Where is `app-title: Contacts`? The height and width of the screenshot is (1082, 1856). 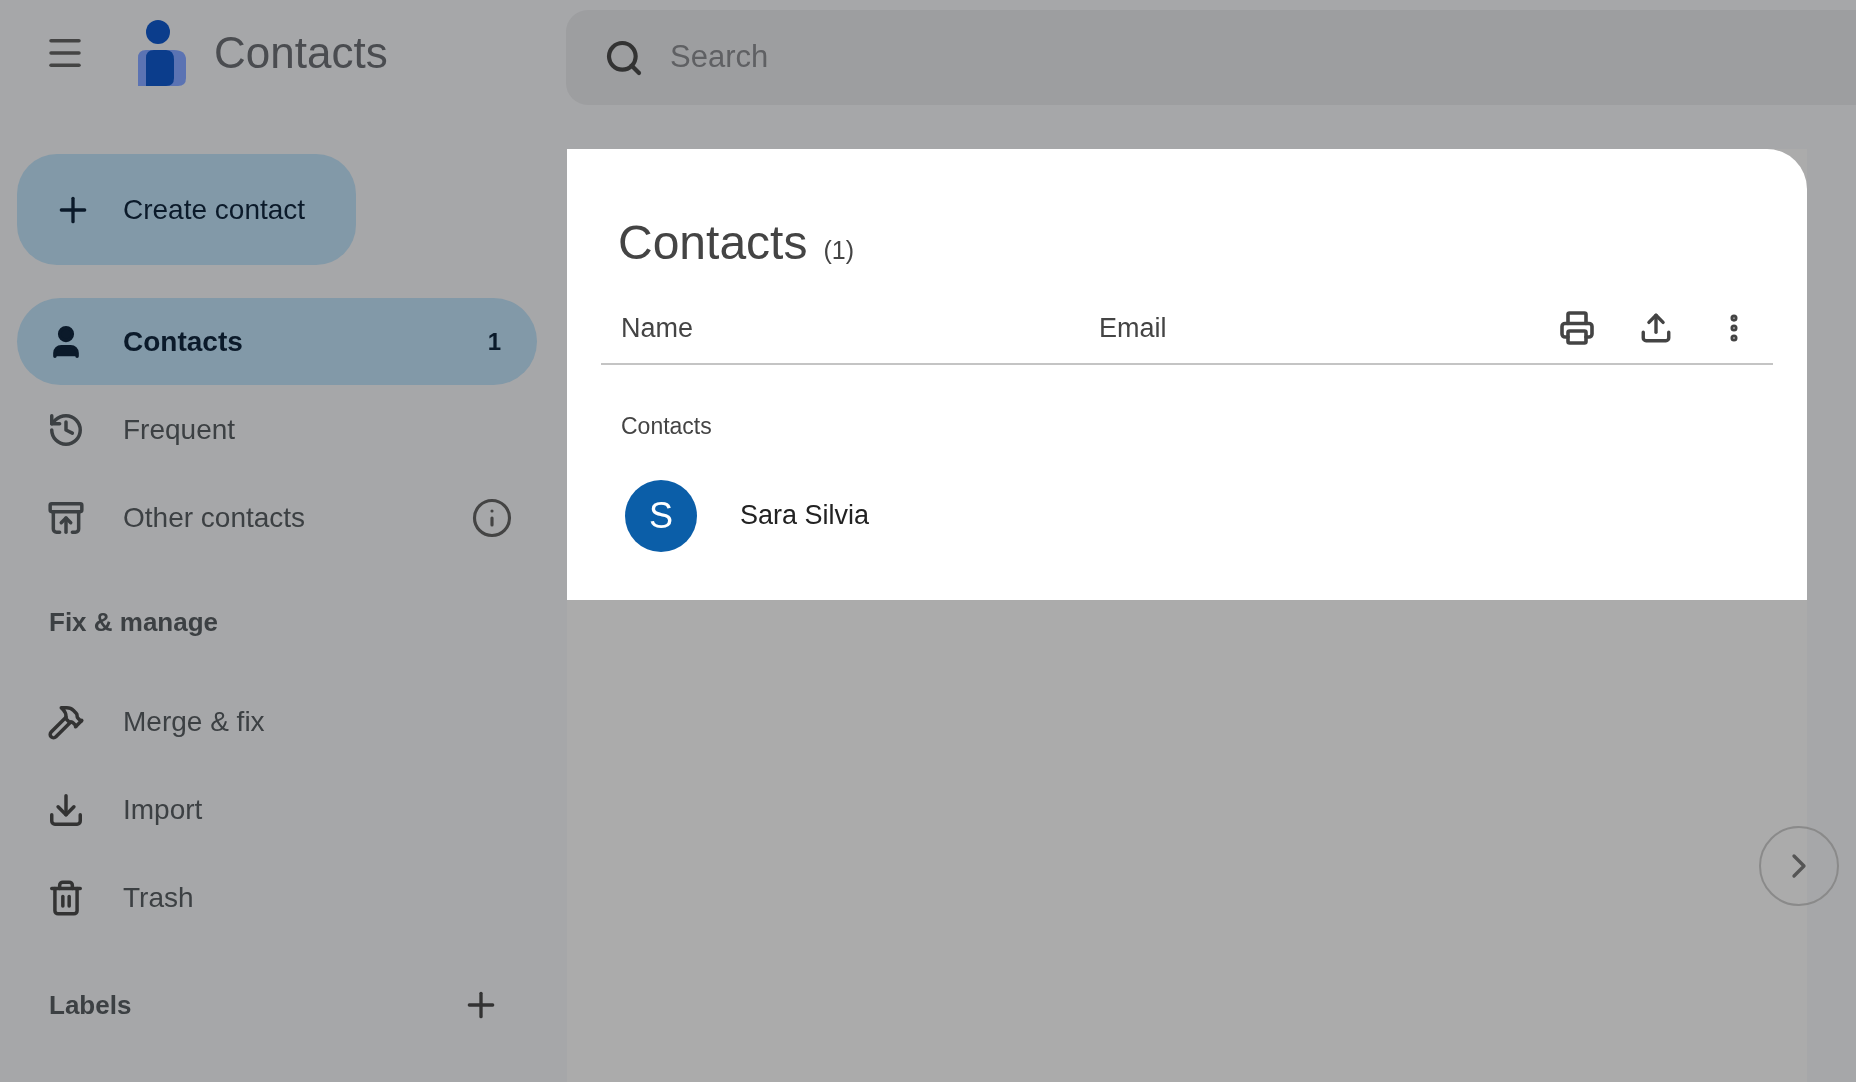
app-title: Contacts is located at coordinates (301, 53).